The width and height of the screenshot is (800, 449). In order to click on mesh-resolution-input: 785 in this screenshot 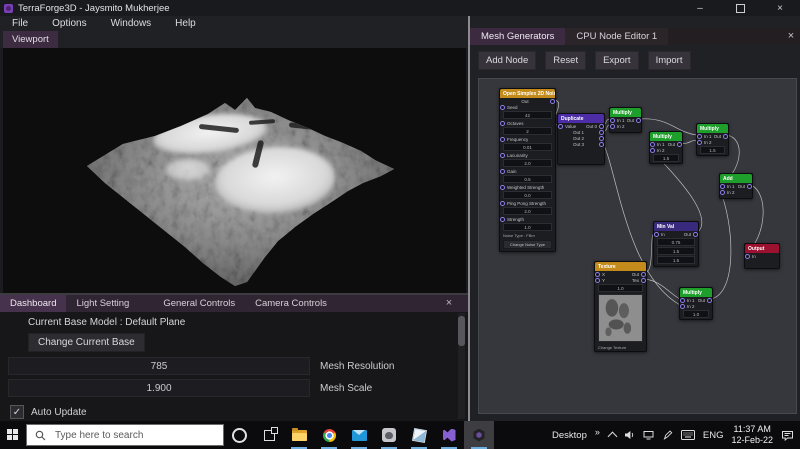, I will do `click(159, 366)`.